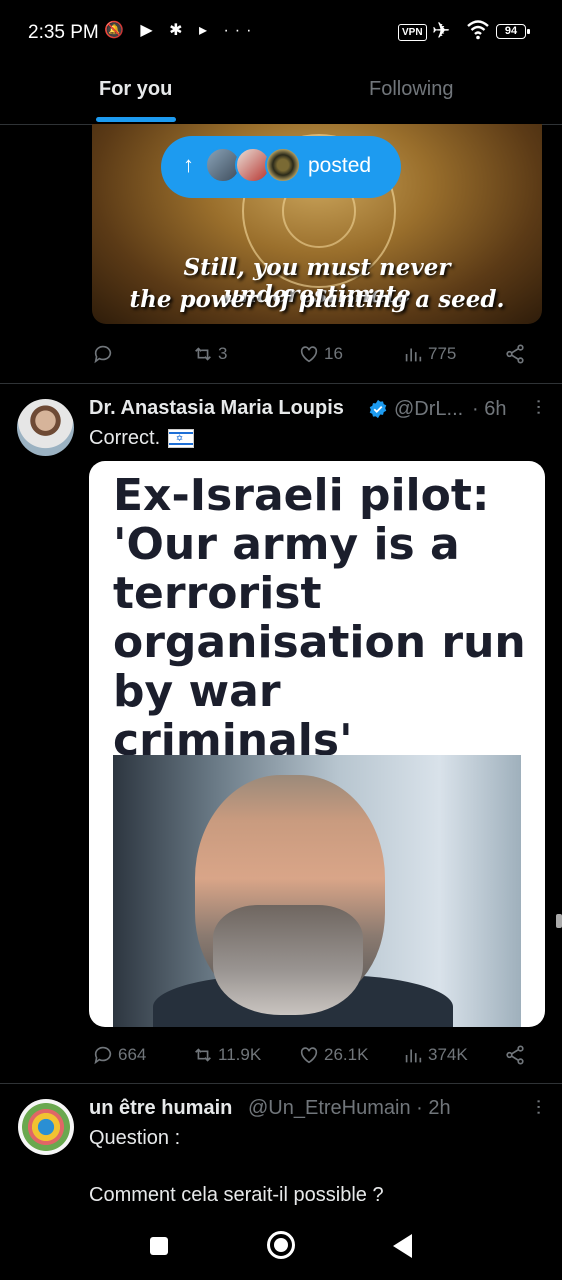 This screenshot has width=562, height=1280. I want to click on image-quote-line: the power of planting a seed., so click(317, 299).